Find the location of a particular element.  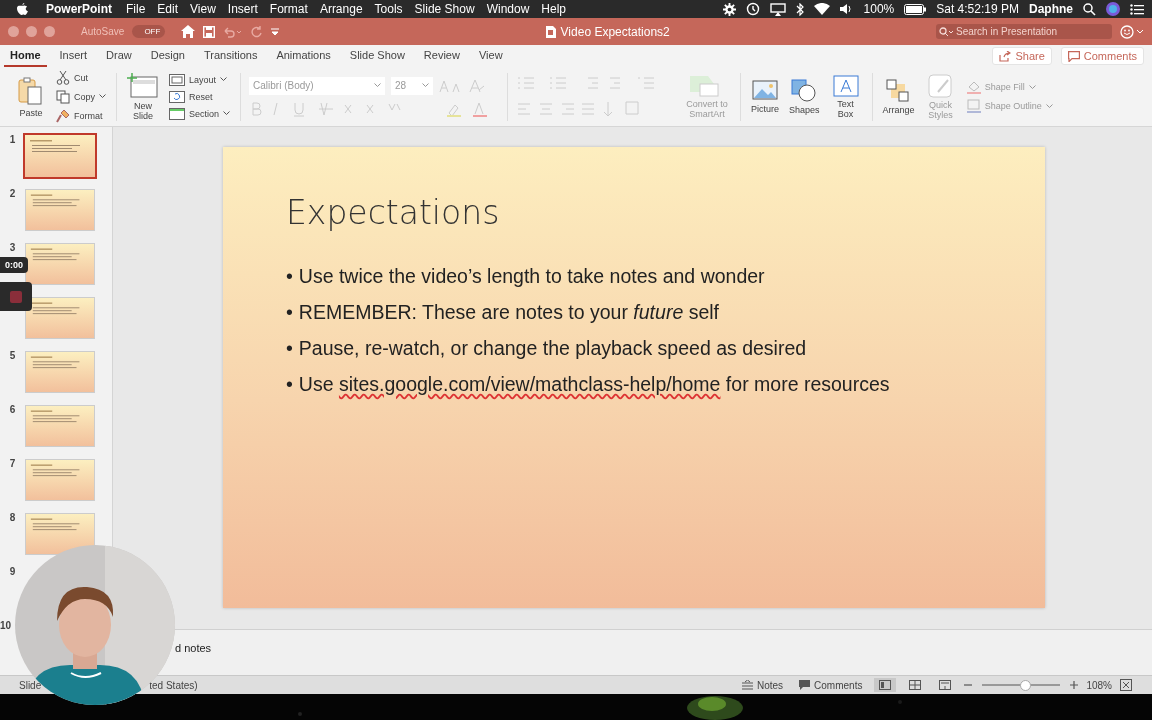

search-field: Search in Presentation is located at coordinates (1024, 31).